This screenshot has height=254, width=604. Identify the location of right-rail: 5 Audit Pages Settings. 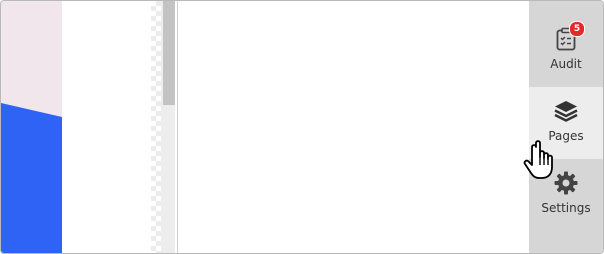
(566, 127).